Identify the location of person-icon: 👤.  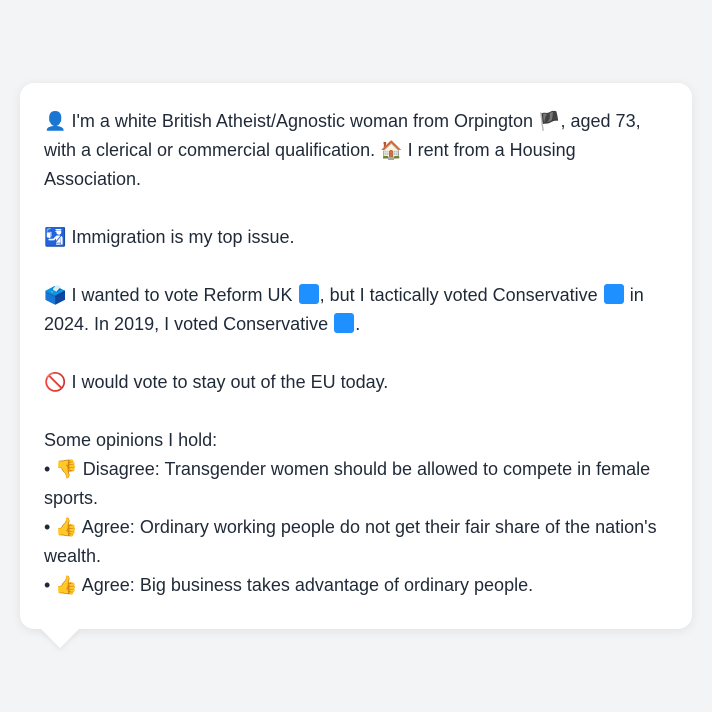
(55, 121).